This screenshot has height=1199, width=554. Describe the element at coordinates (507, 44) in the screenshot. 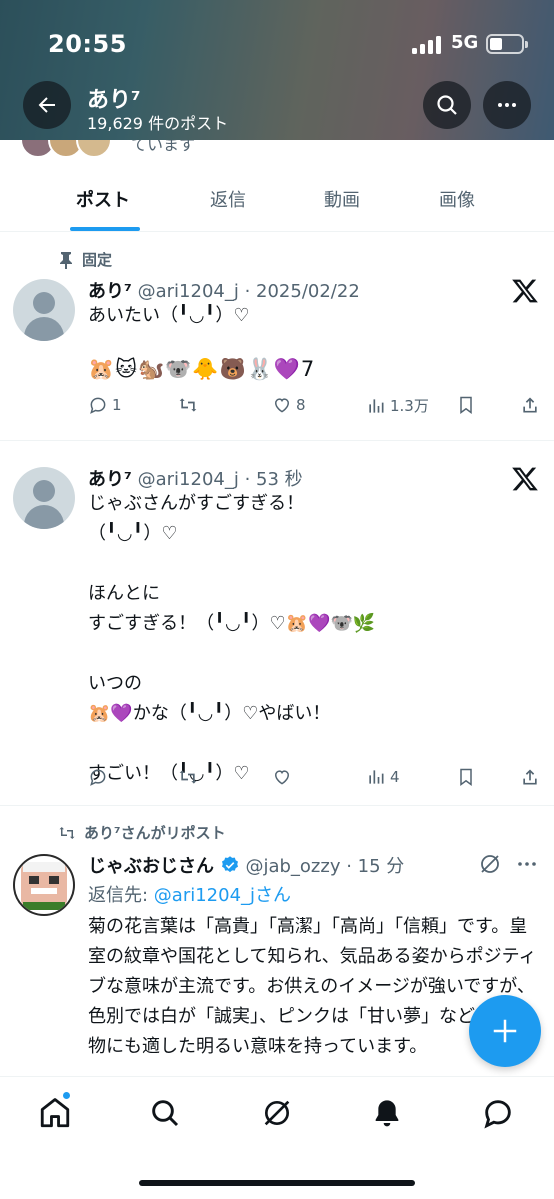

I see `battery-icon` at that location.